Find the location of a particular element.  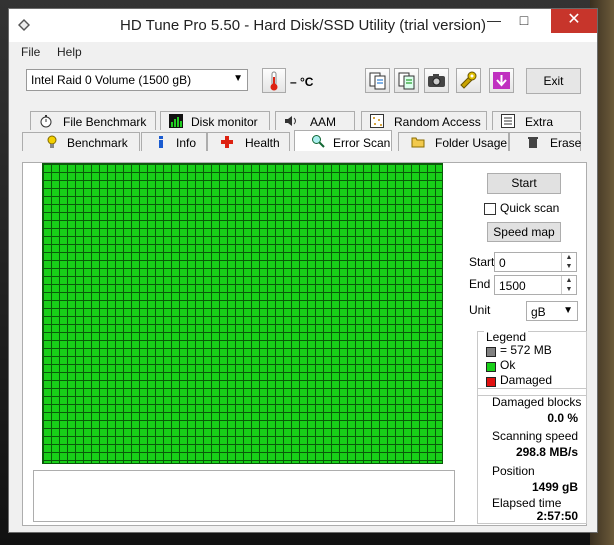

tab-benchmark: Benchmark is located at coordinates (81, 141).